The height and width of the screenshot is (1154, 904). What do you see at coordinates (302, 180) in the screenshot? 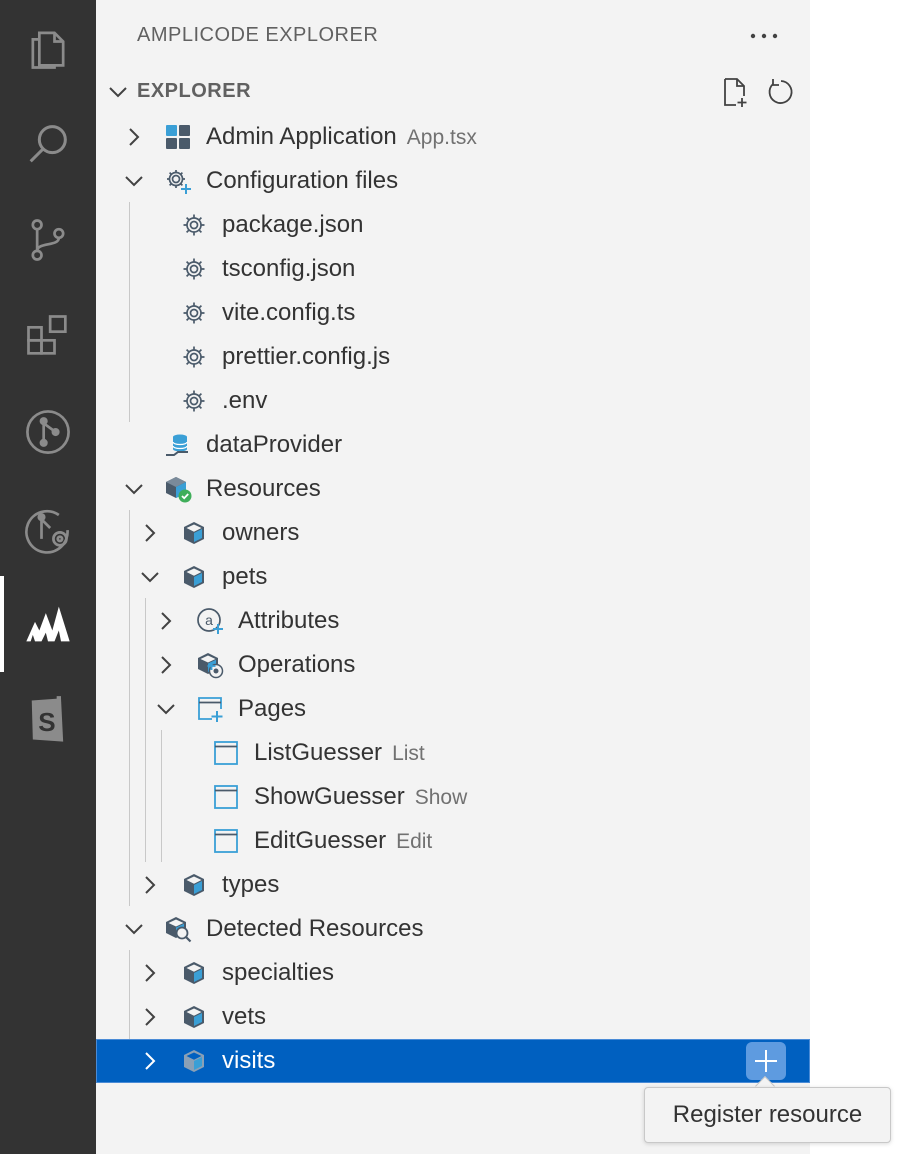
I see `tree-item-label: Configuration files` at bounding box center [302, 180].